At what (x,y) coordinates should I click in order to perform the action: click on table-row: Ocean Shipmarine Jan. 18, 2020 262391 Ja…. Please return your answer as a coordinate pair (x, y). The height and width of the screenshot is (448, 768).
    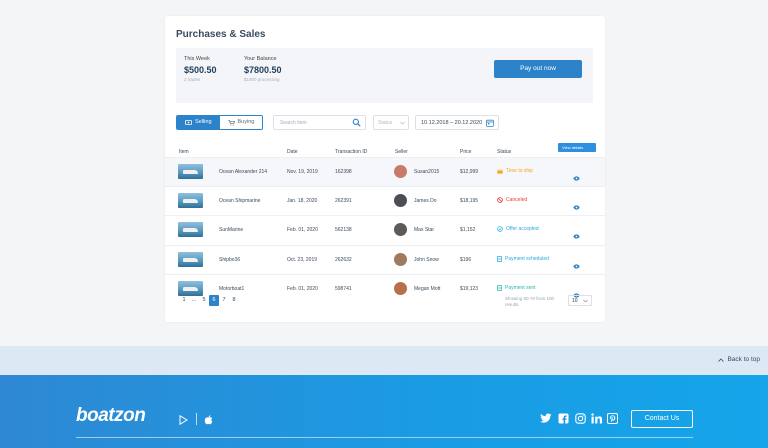
    Looking at the image, I should click on (385, 200).